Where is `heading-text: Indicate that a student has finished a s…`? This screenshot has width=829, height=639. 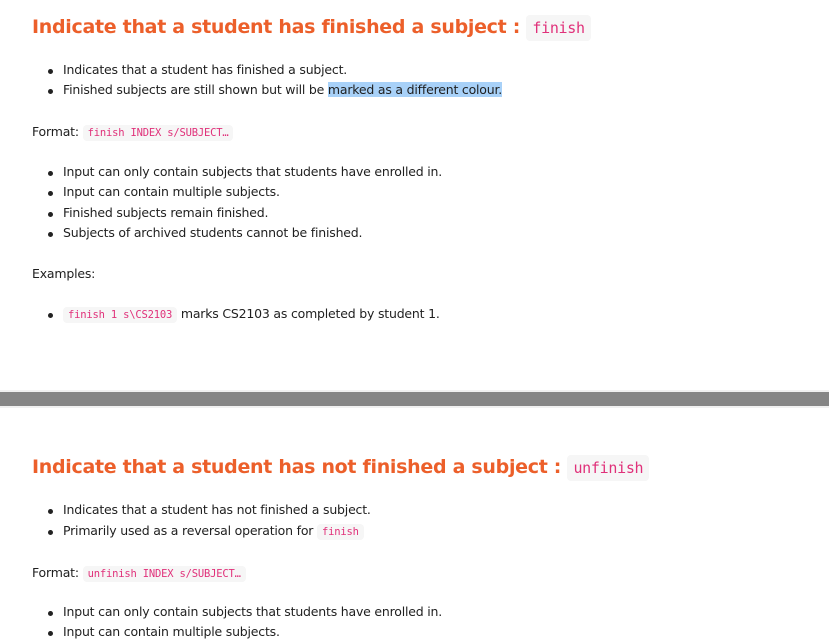 heading-text: Indicate that a student has finished a s… is located at coordinates (276, 27).